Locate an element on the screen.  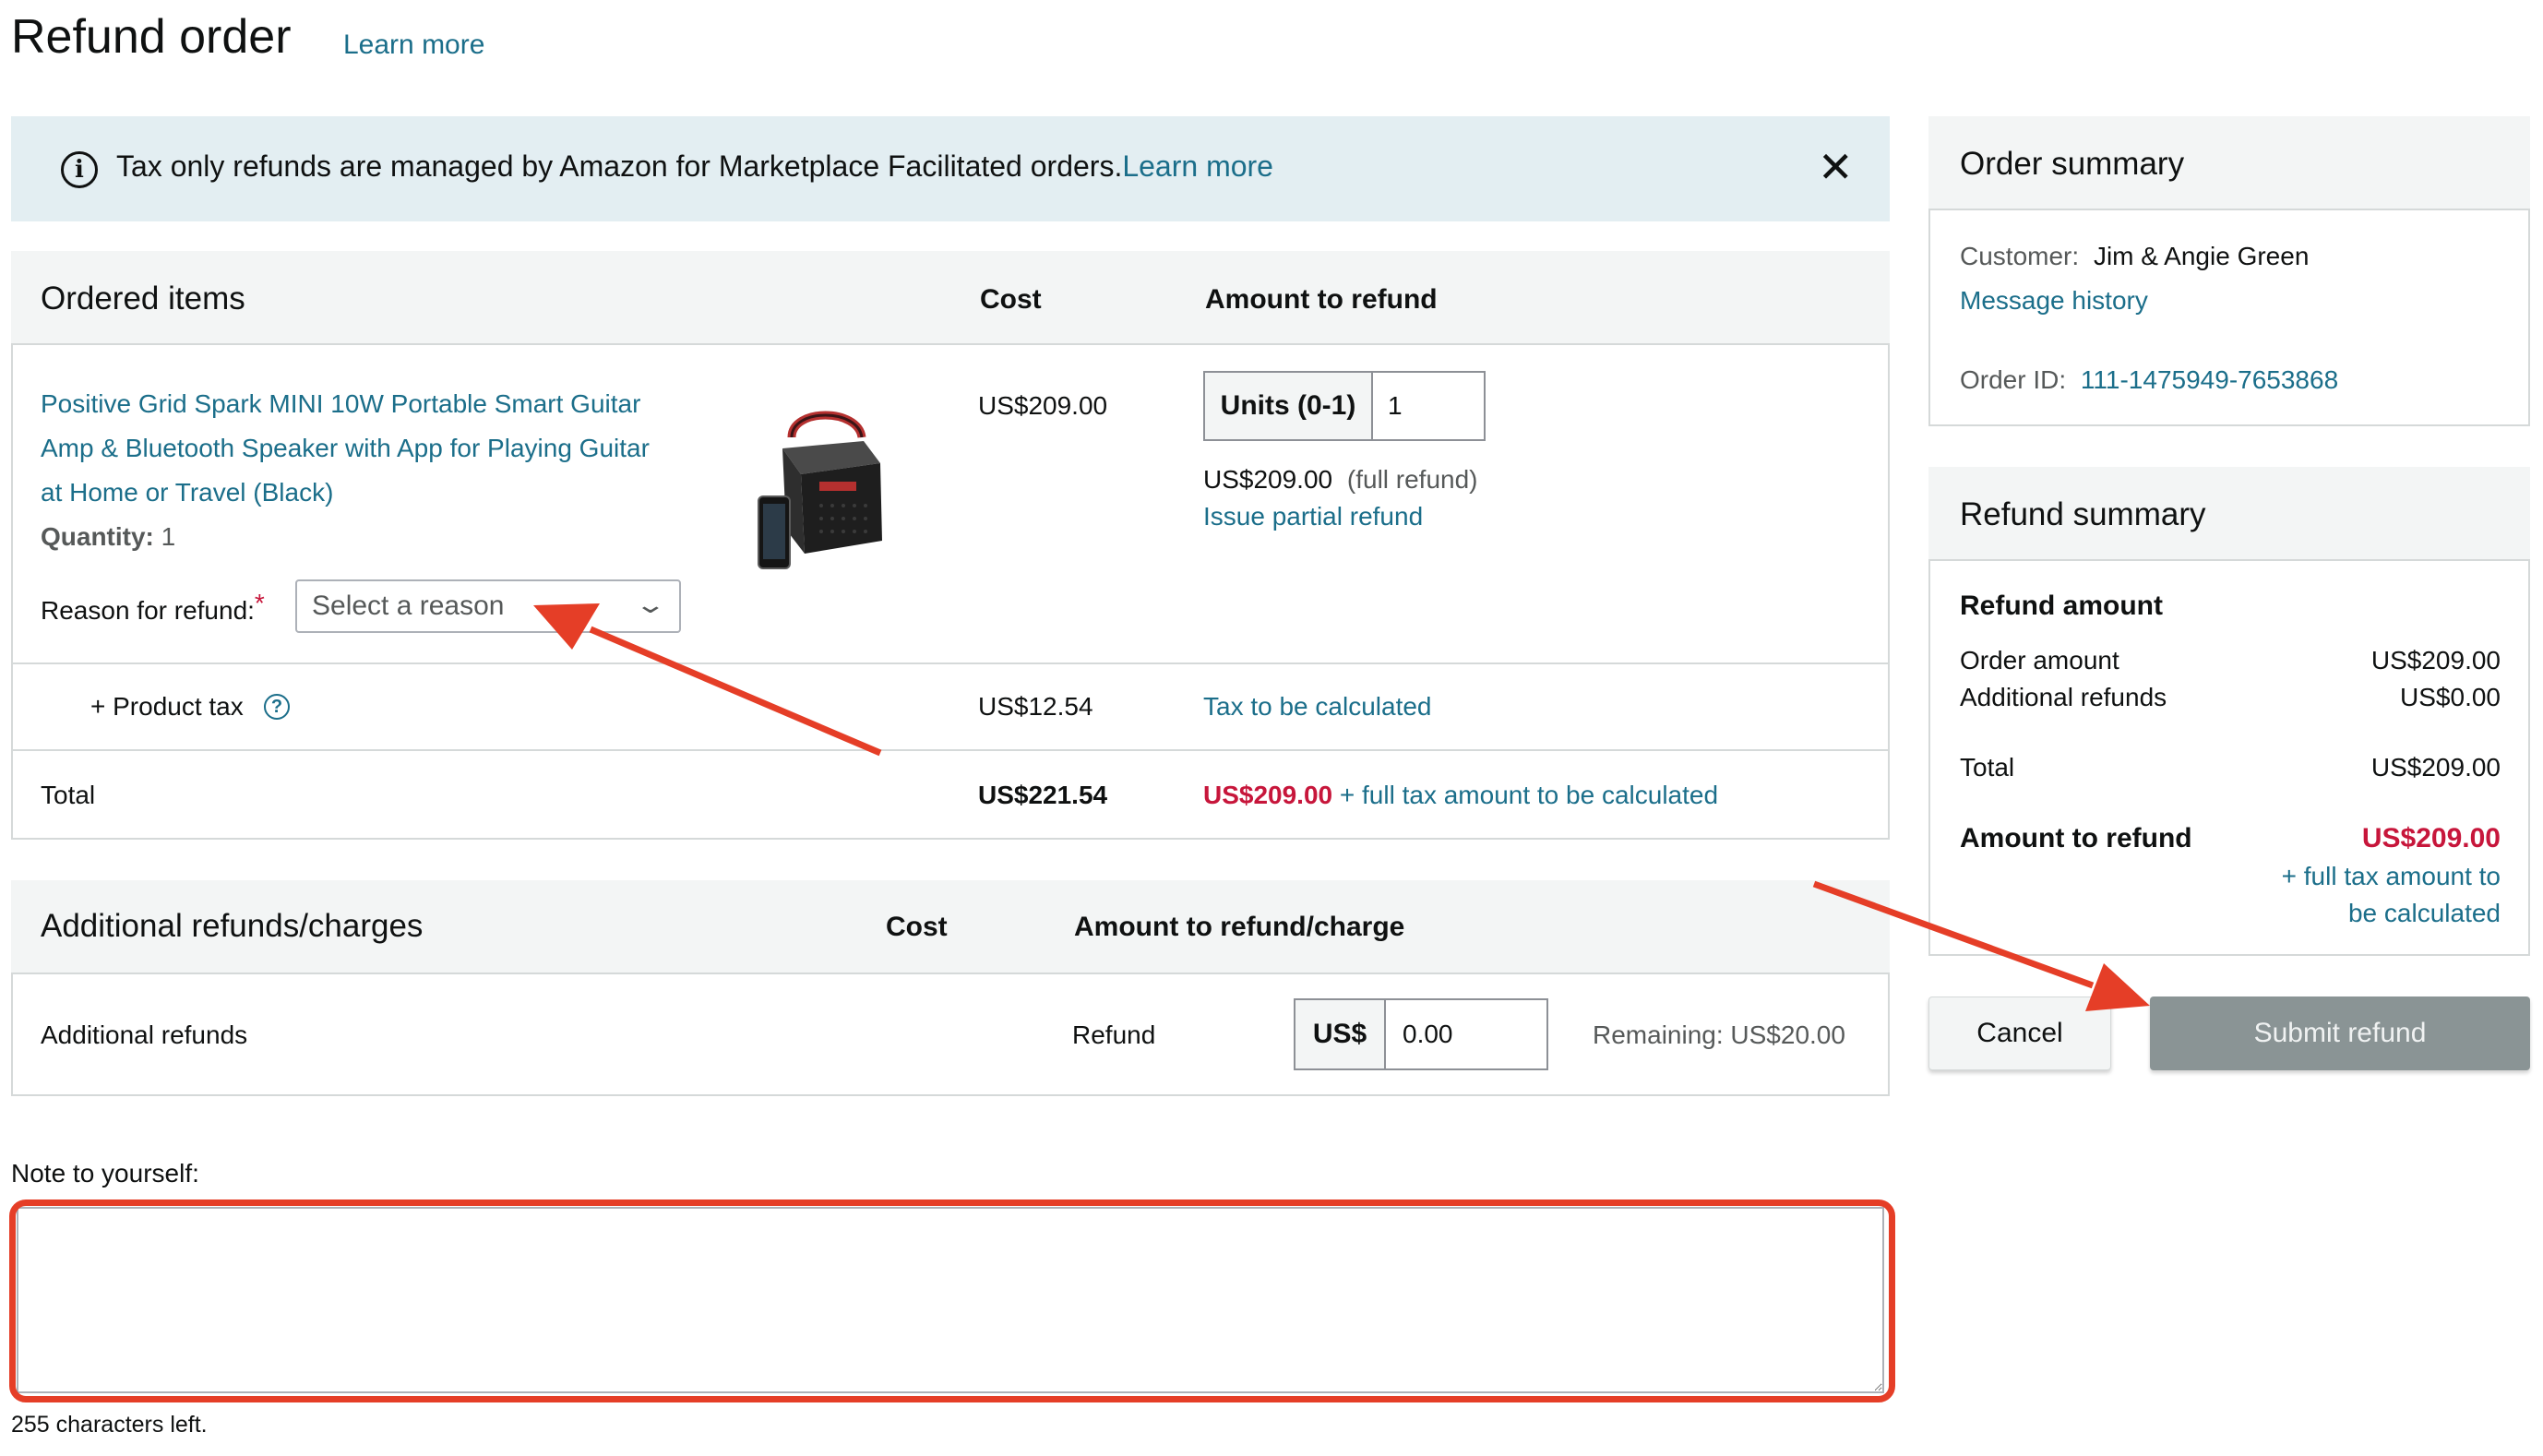
product-image is located at coordinates (823, 489).